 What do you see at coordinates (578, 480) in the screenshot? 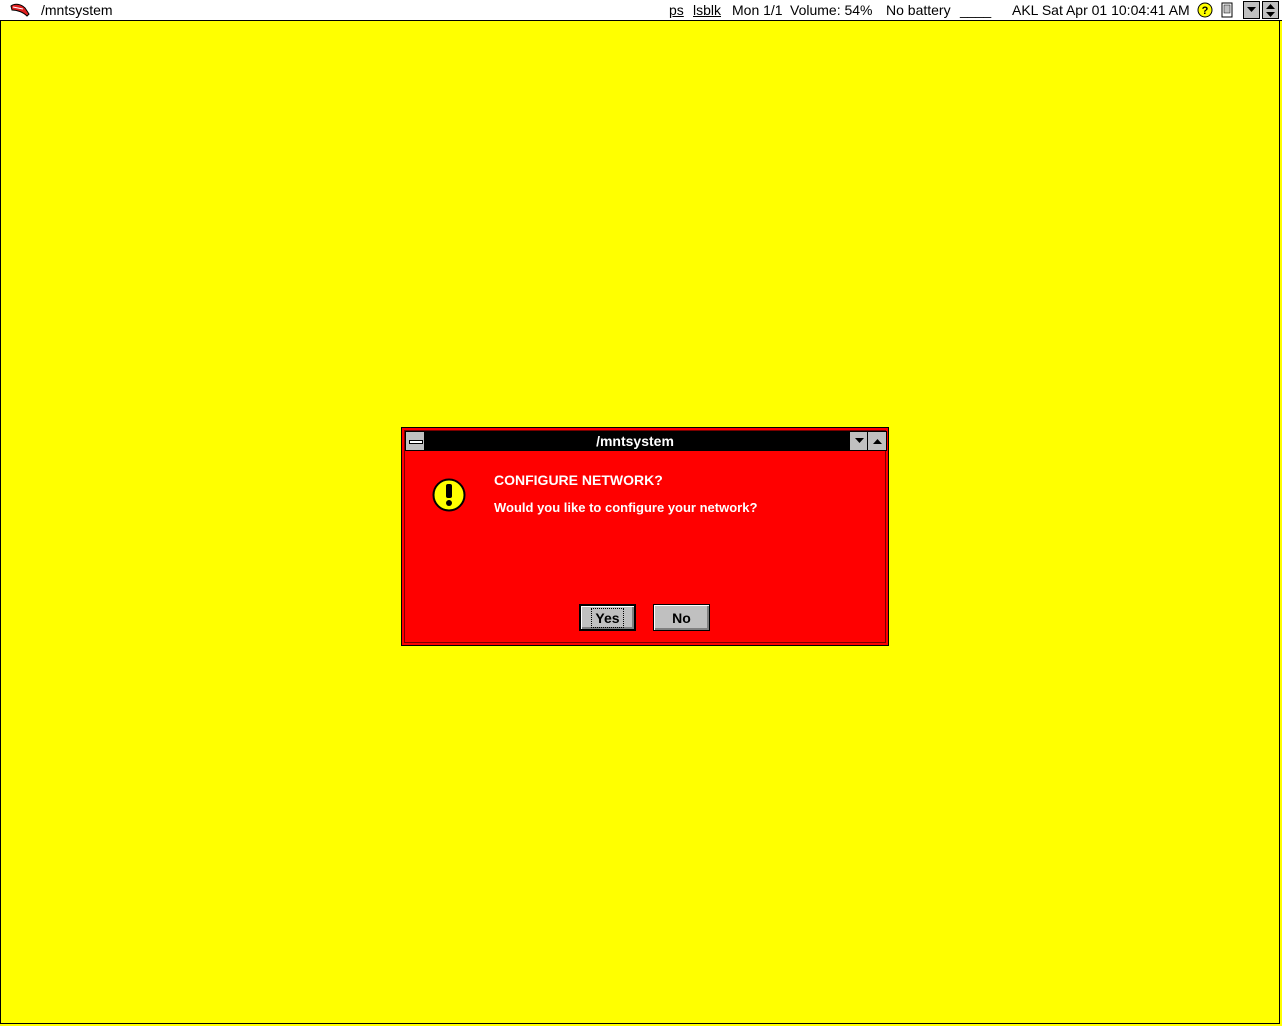
I see `dialog-heading: CONFIGURE NETWORK?` at bounding box center [578, 480].